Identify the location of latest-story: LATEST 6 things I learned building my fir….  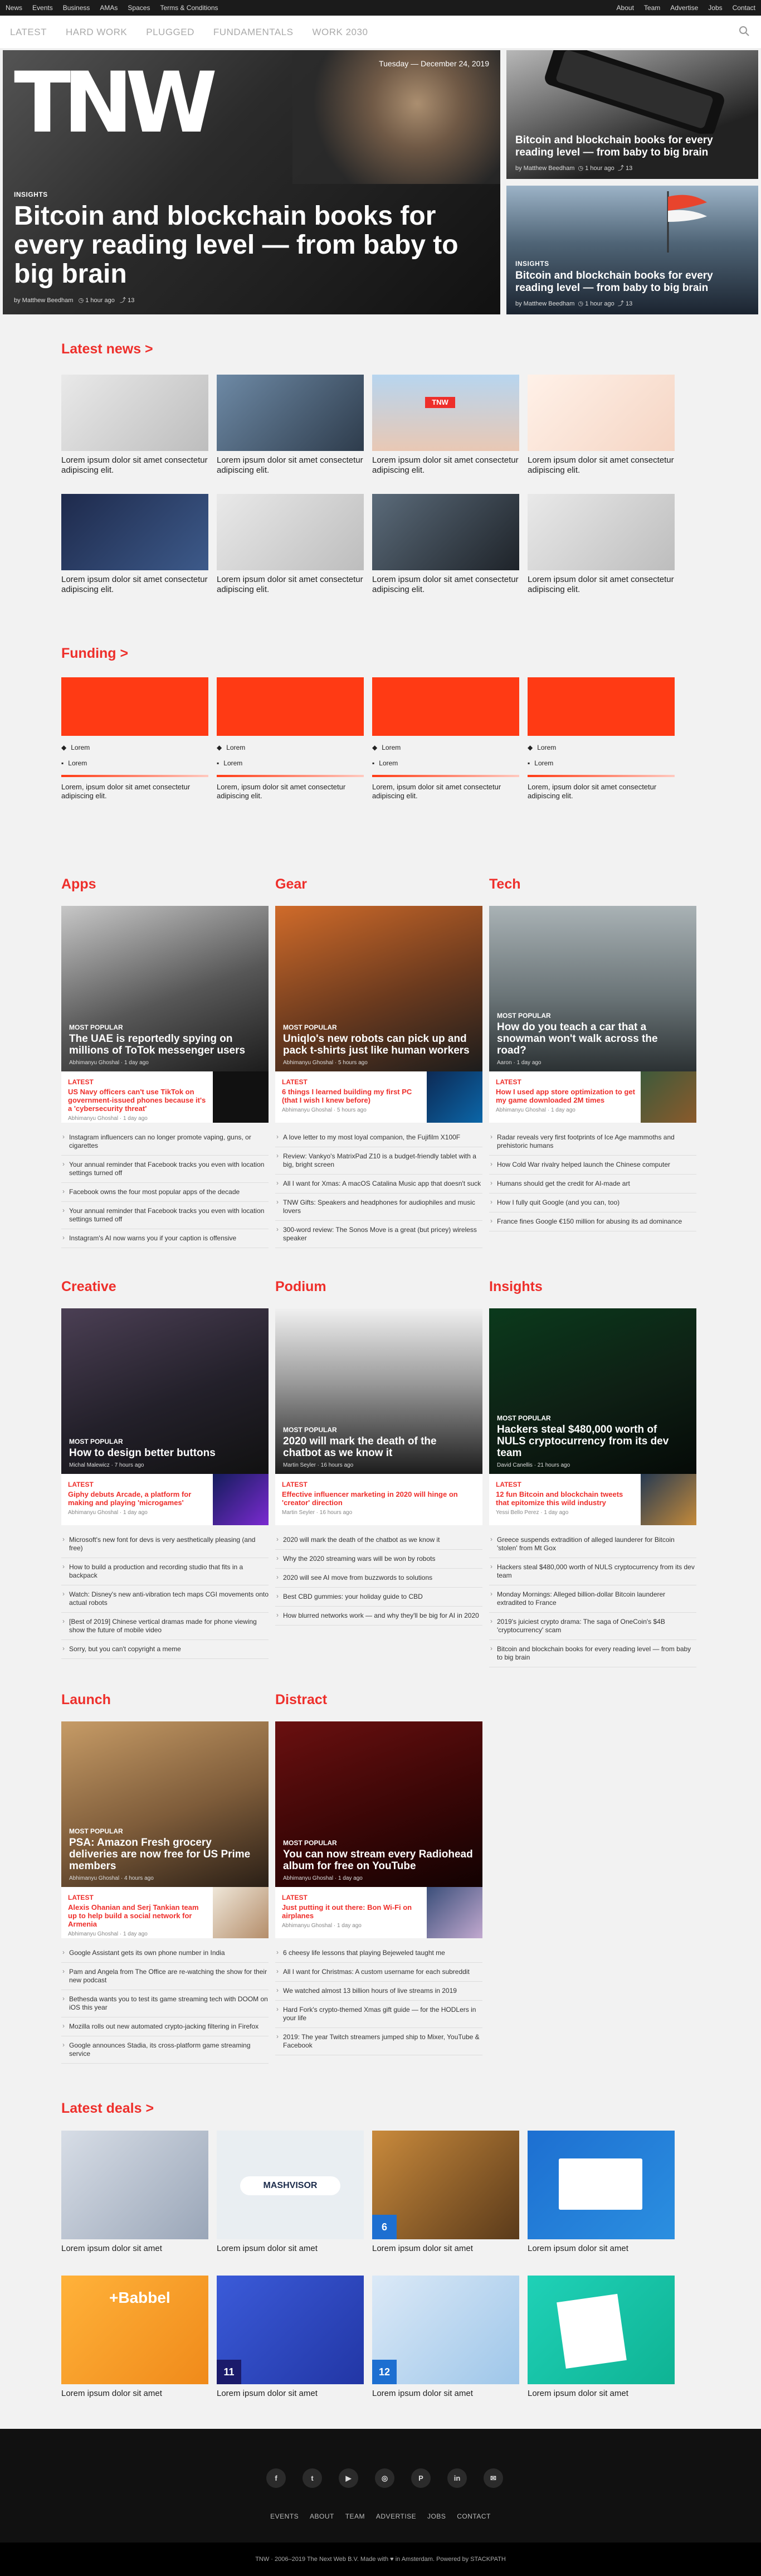
(378, 1097).